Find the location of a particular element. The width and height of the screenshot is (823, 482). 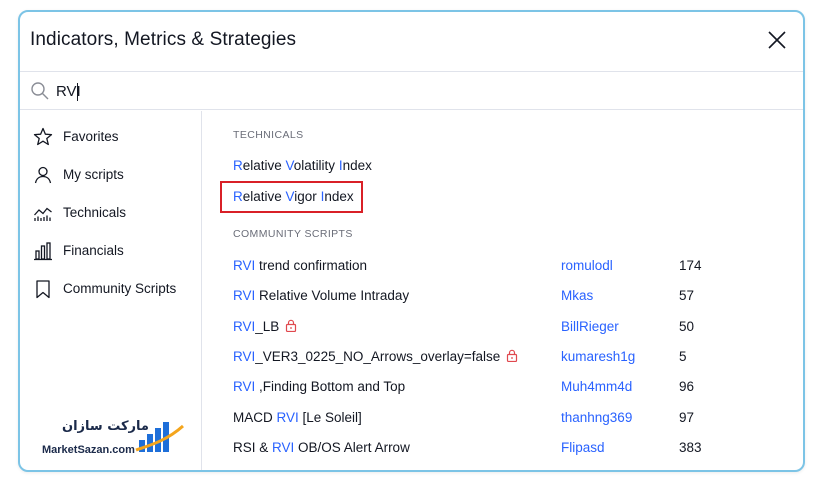

sidebar-item-label: Financials is located at coordinates (93, 250).